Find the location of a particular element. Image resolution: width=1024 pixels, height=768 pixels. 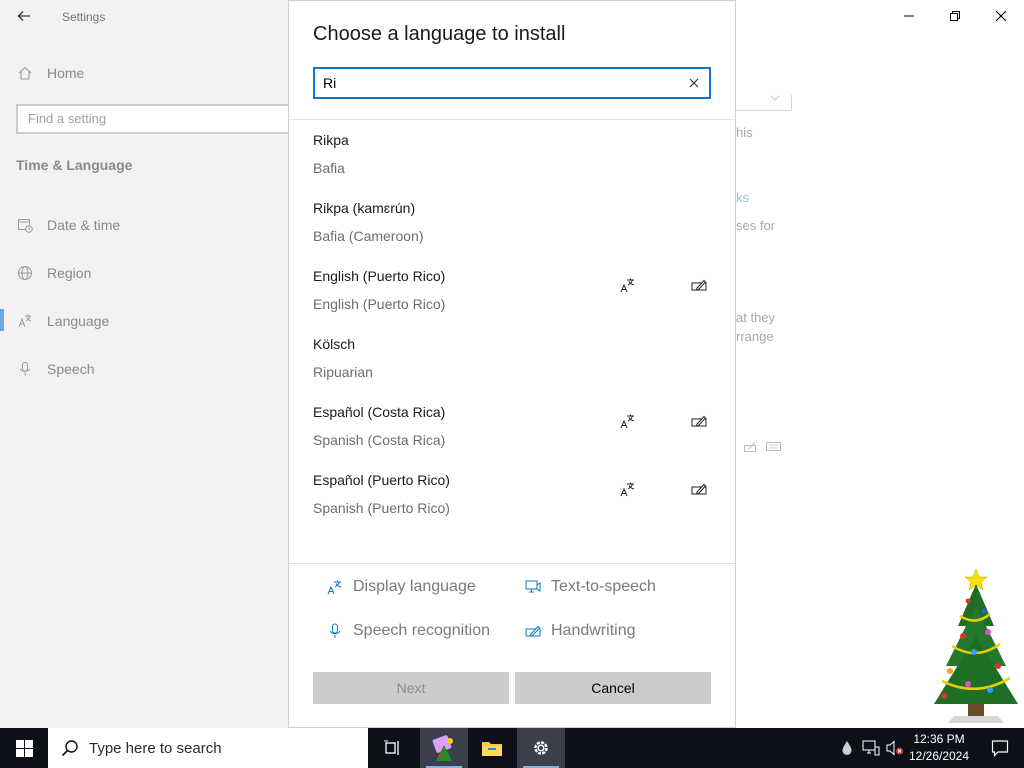

language-item: Rikpa (kamɛrún) Bafia (Cameroon) is located at coordinates (512, 223).